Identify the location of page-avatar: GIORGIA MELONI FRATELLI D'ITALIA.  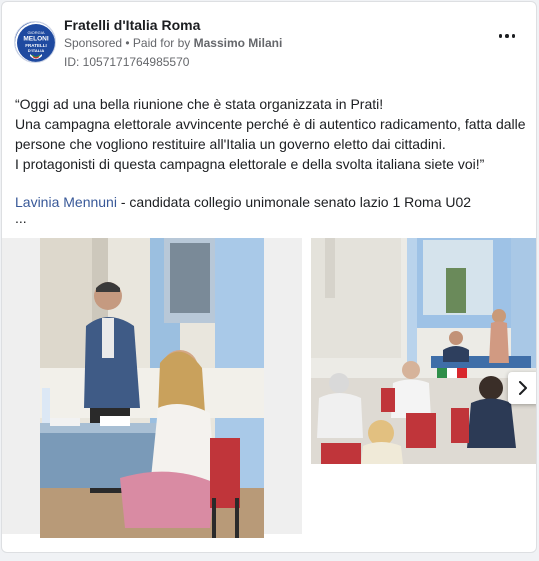
(35, 42).